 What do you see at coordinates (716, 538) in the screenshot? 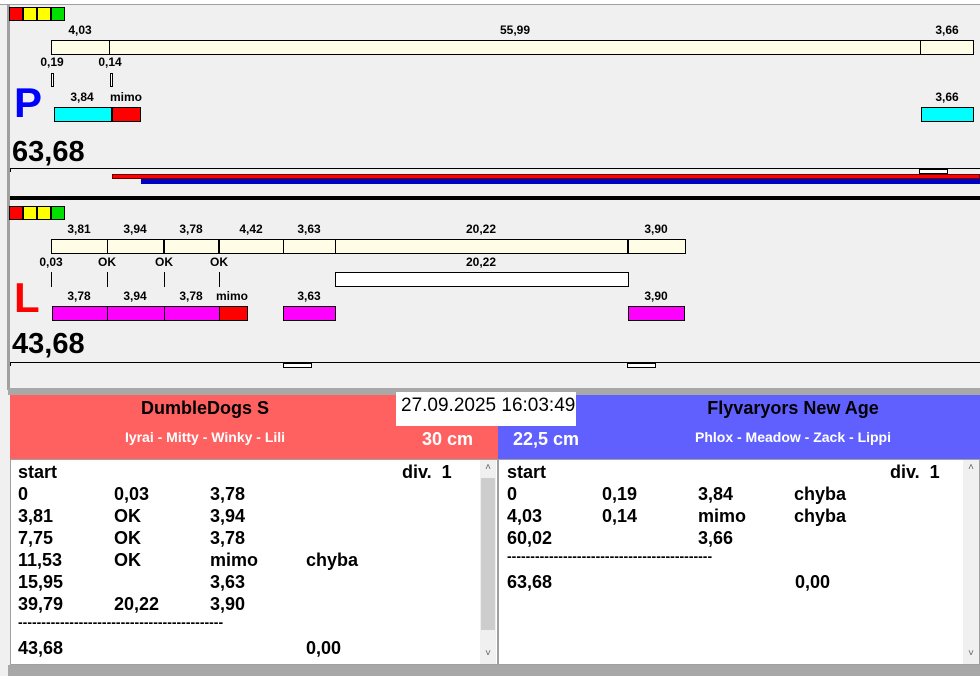
I see `row-dog-time: 3,66` at bounding box center [716, 538].